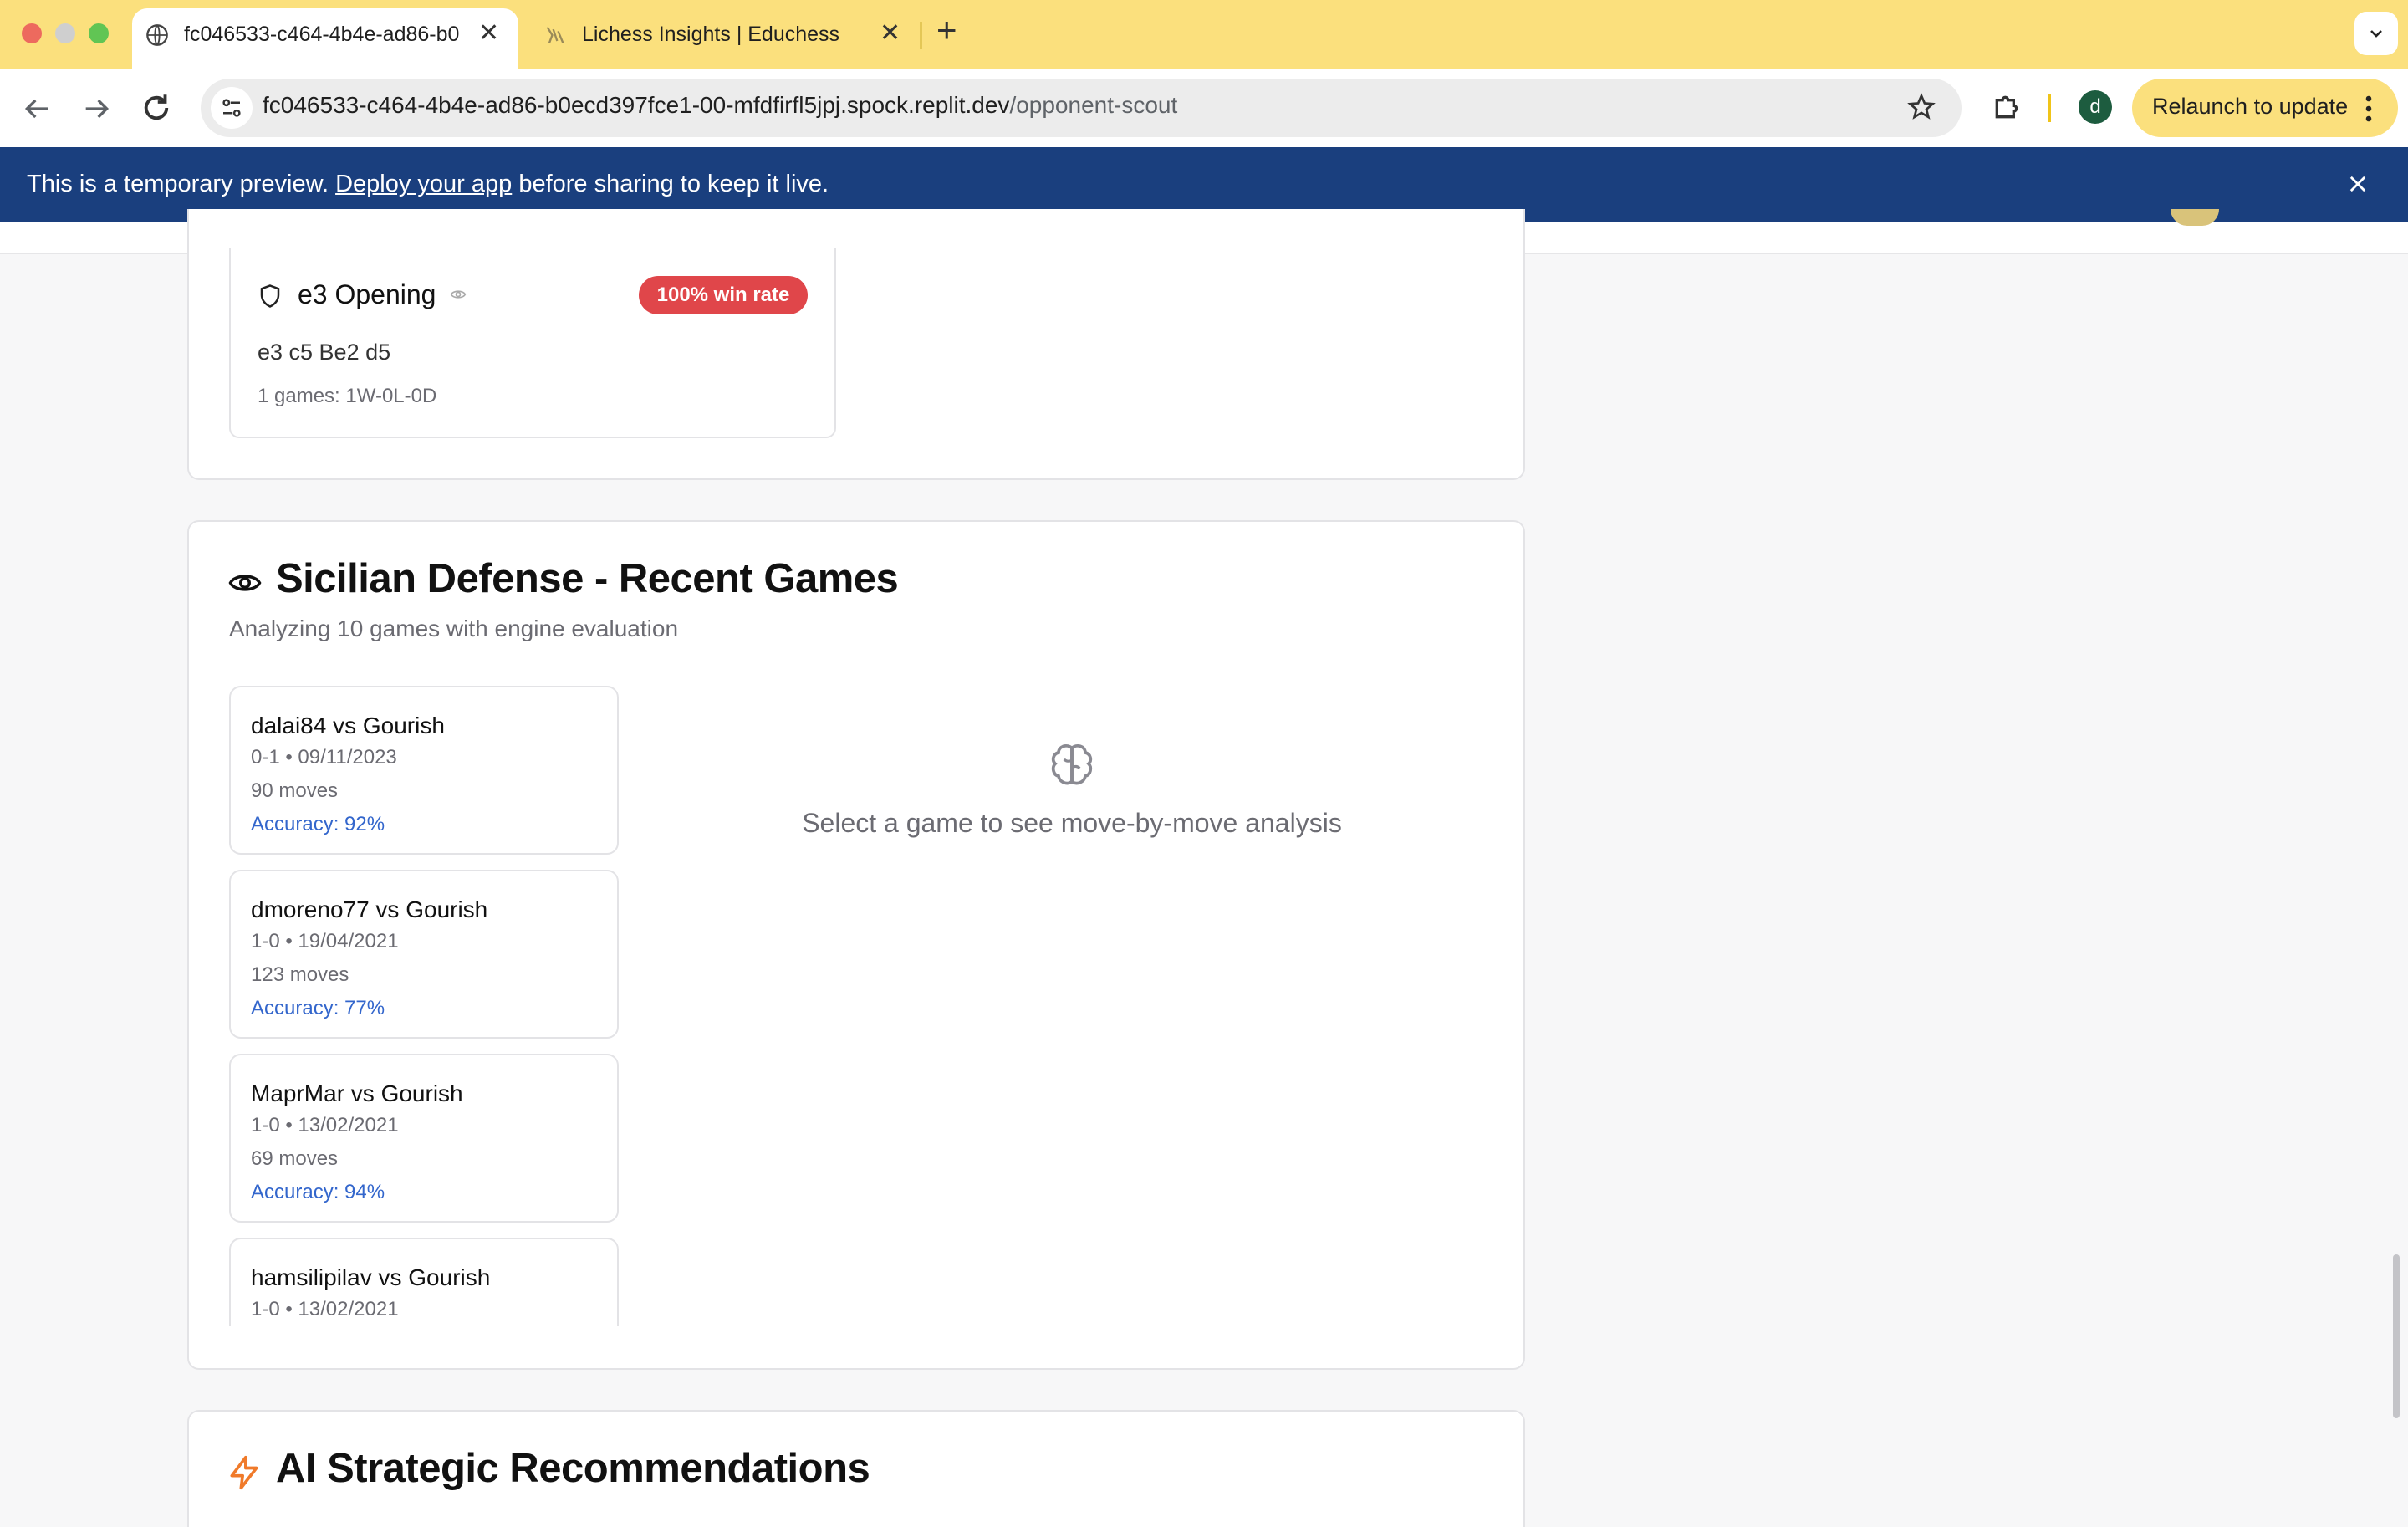 This screenshot has height=1527, width=2408. What do you see at coordinates (2376, 34) in the screenshot?
I see `chevron-down-icon` at bounding box center [2376, 34].